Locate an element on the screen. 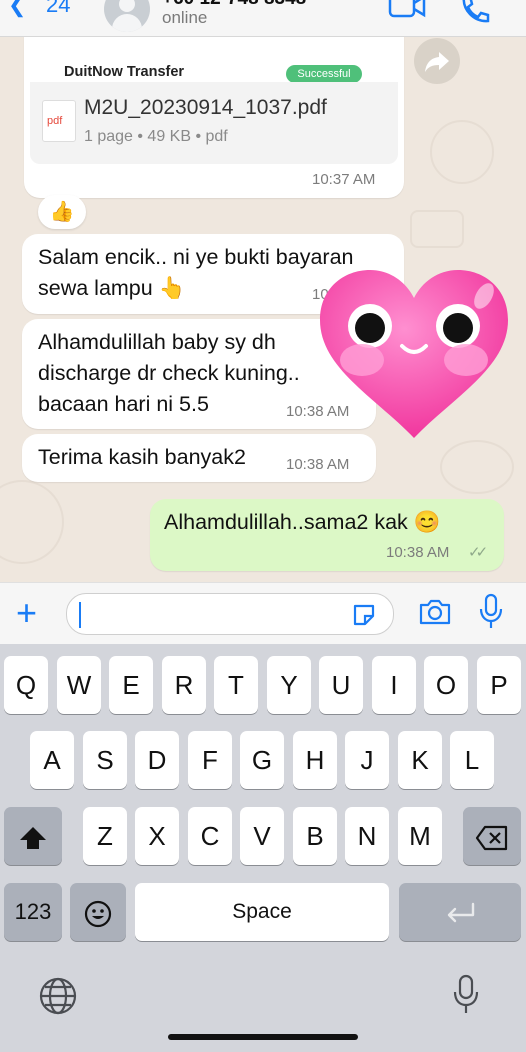 This screenshot has width=526, height=1052. incoming-message: Terima kasih banyak2 10:38 AM is located at coordinates (199, 458).